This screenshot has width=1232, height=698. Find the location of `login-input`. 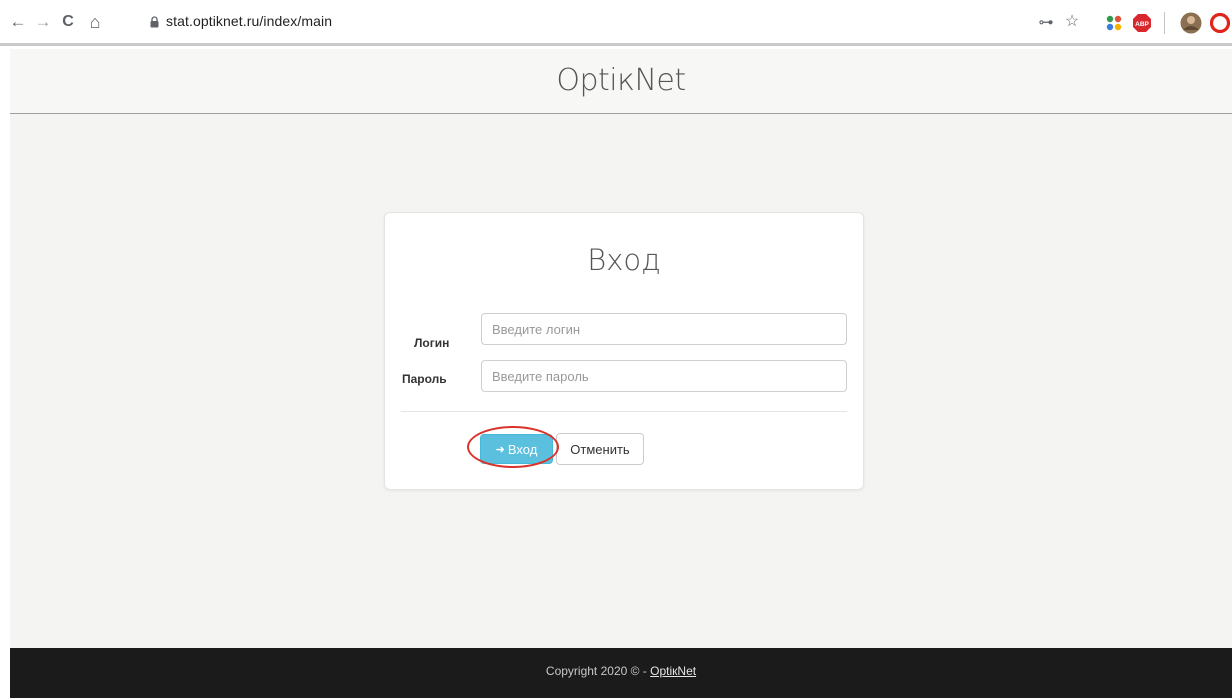

login-input is located at coordinates (664, 329).